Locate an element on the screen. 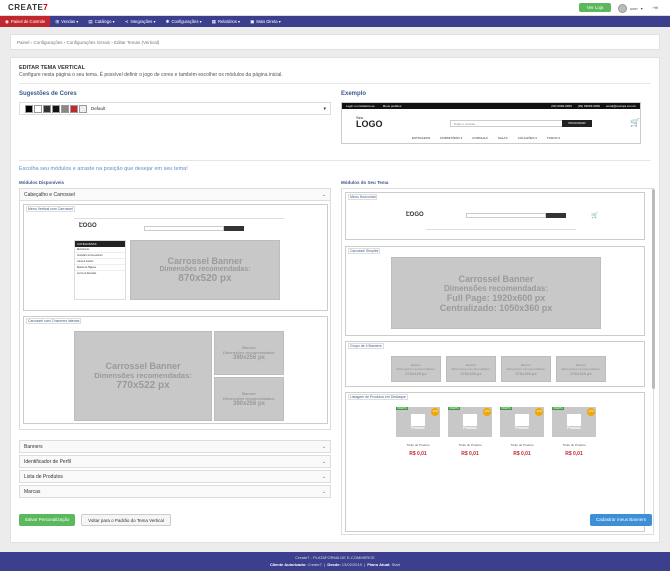 This screenshot has height=571, width=670. accordion-header-carousel: Cabeçalho e Carrossel ⌄ is located at coordinates (175, 194).